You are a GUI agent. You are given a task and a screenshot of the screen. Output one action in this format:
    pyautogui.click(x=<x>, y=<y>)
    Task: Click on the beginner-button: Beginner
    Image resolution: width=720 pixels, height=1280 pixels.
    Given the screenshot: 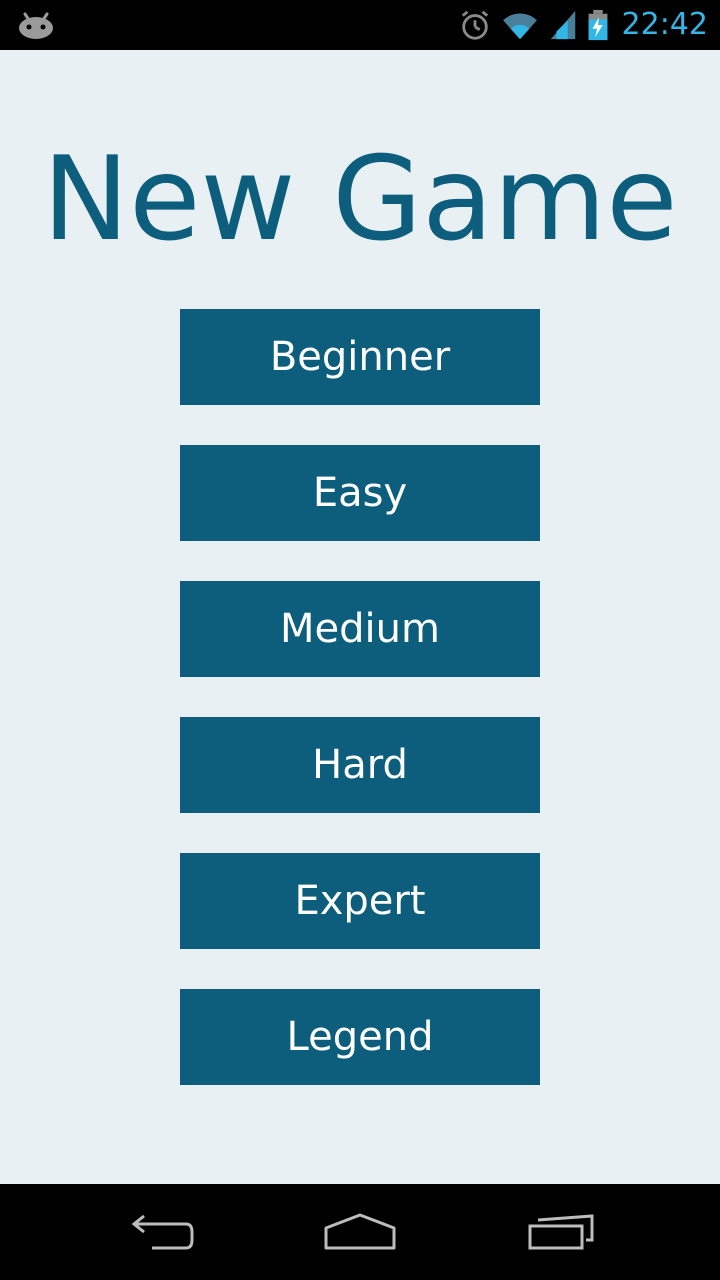 What is the action you would take?
    pyautogui.click(x=360, y=357)
    